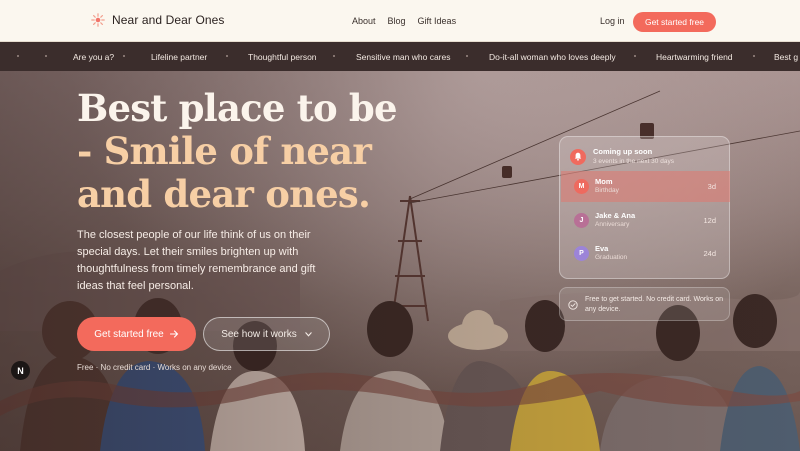 The width and height of the screenshot is (800, 451). I want to click on sparkle-logo-icon, so click(98, 20).